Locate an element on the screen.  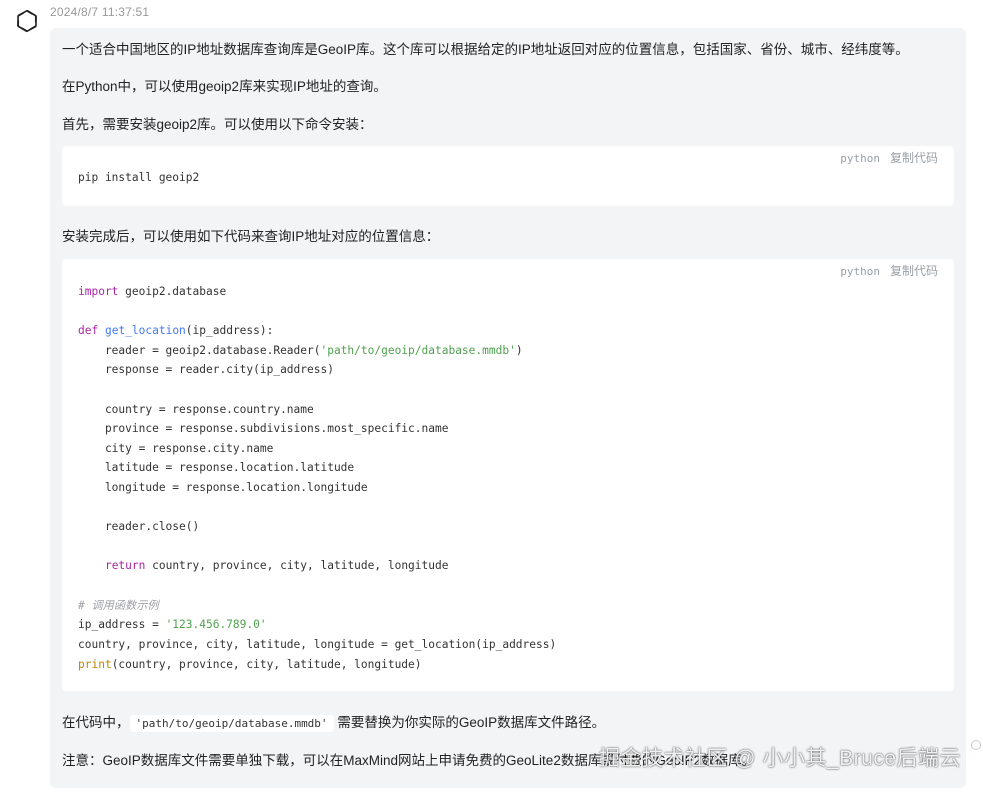
scroll-indicator is located at coordinates (976, 745).